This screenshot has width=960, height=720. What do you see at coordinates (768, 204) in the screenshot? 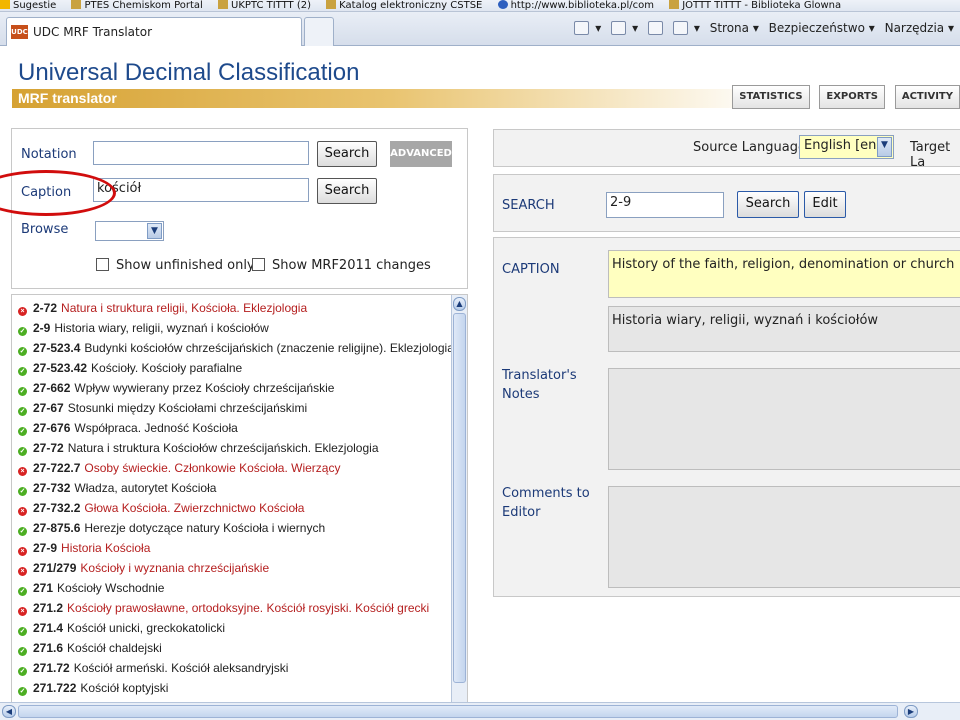
I see `editor-search-button: Search` at bounding box center [768, 204].